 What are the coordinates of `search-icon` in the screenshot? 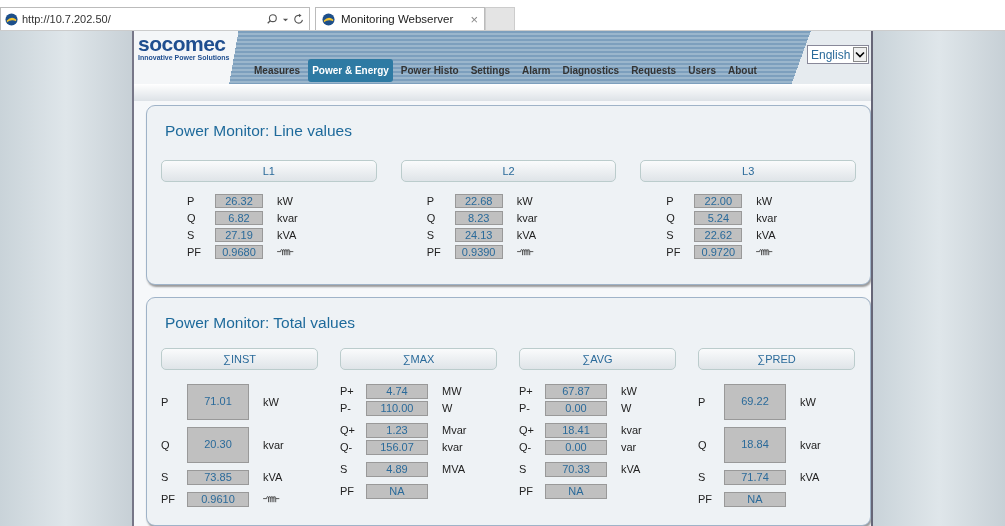 It's located at (272, 19).